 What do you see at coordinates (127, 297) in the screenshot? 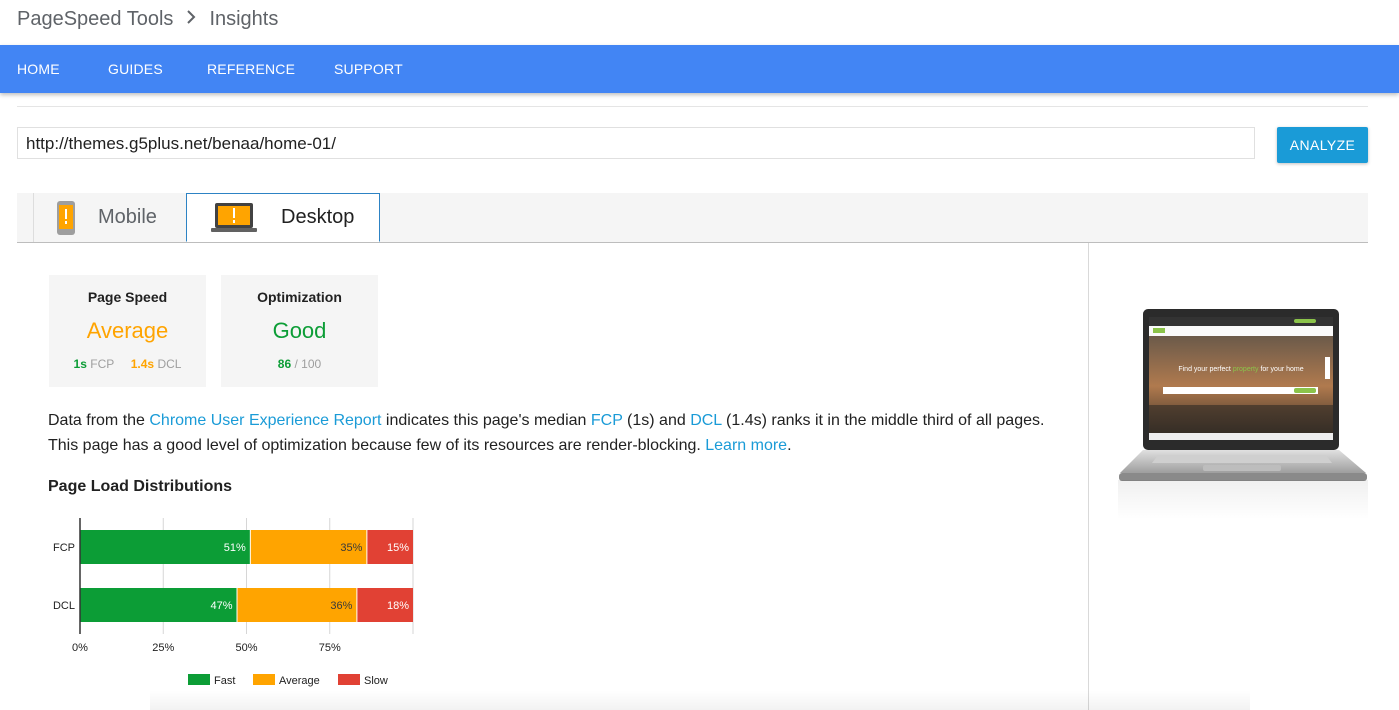
I see `page-speed-title: Page Speed` at bounding box center [127, 297].